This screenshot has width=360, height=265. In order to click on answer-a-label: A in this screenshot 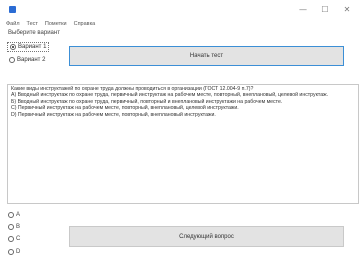, I will do `click(18, 215)`.